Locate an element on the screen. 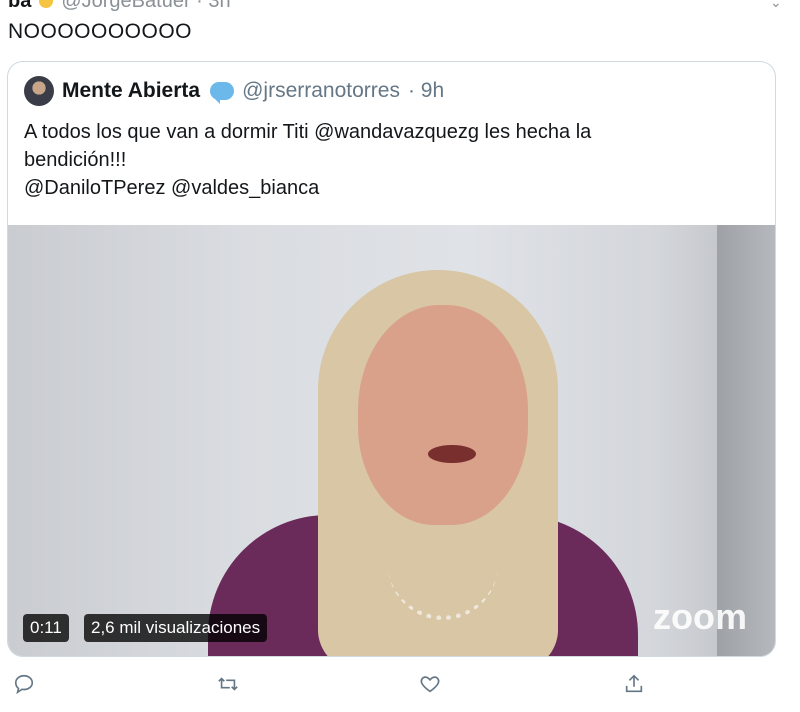  quoted-mentions: @DaniloTPerez @valdes_bianca is located at coordinates (389, 188).